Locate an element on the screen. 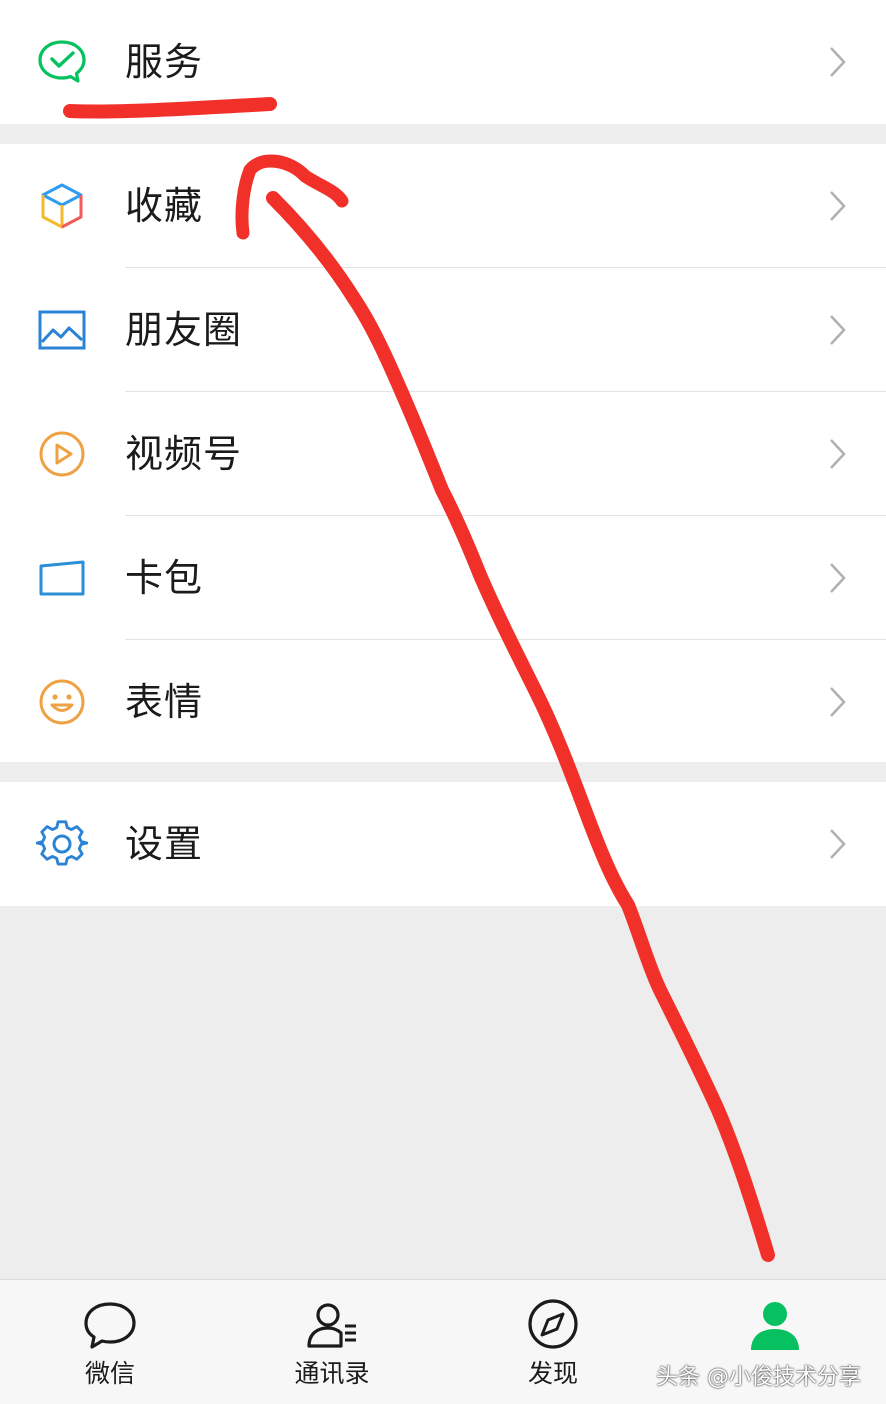 The width and height of the screenshot is (886, 1404). favorites-label: 收藏 is located at coordinates (164, 206).